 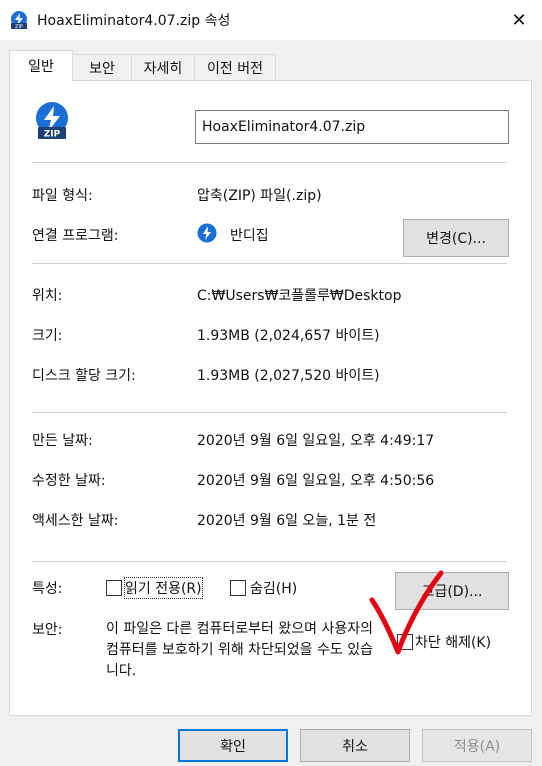 I want to click on created-label: 만든 날짜:, so click(x=62, y=441).